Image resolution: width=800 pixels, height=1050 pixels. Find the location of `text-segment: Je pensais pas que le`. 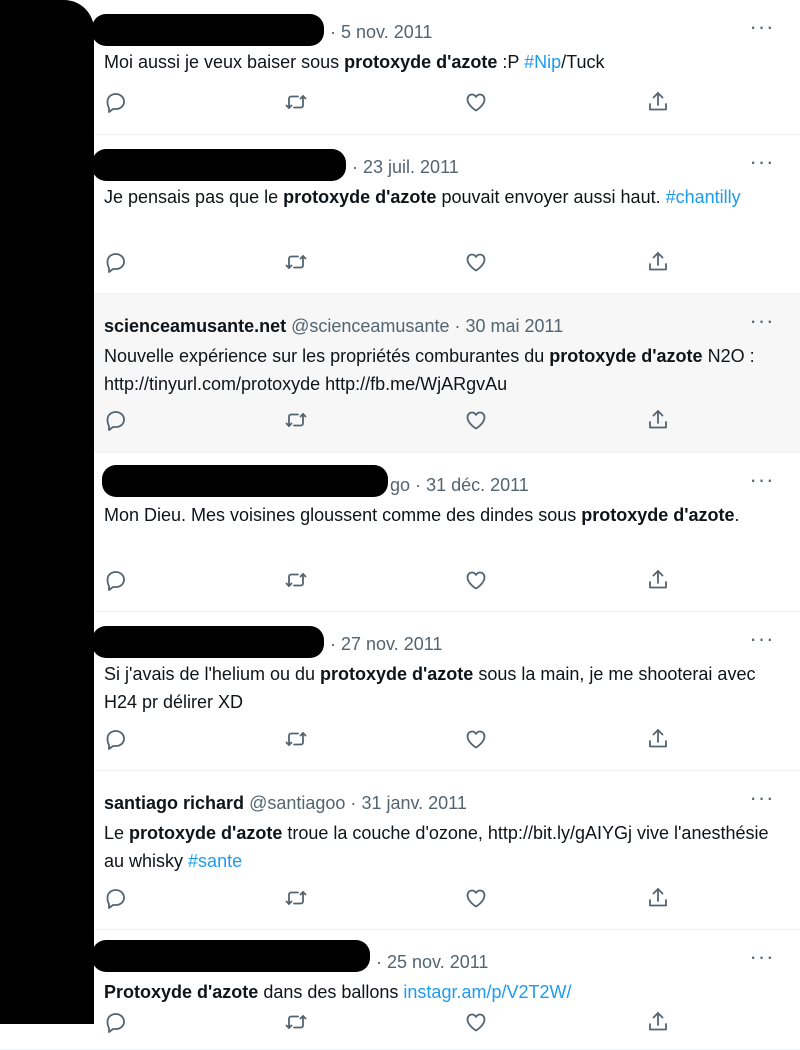

text-segment: Je pensais pas que le is located at coordinates (194, 197).